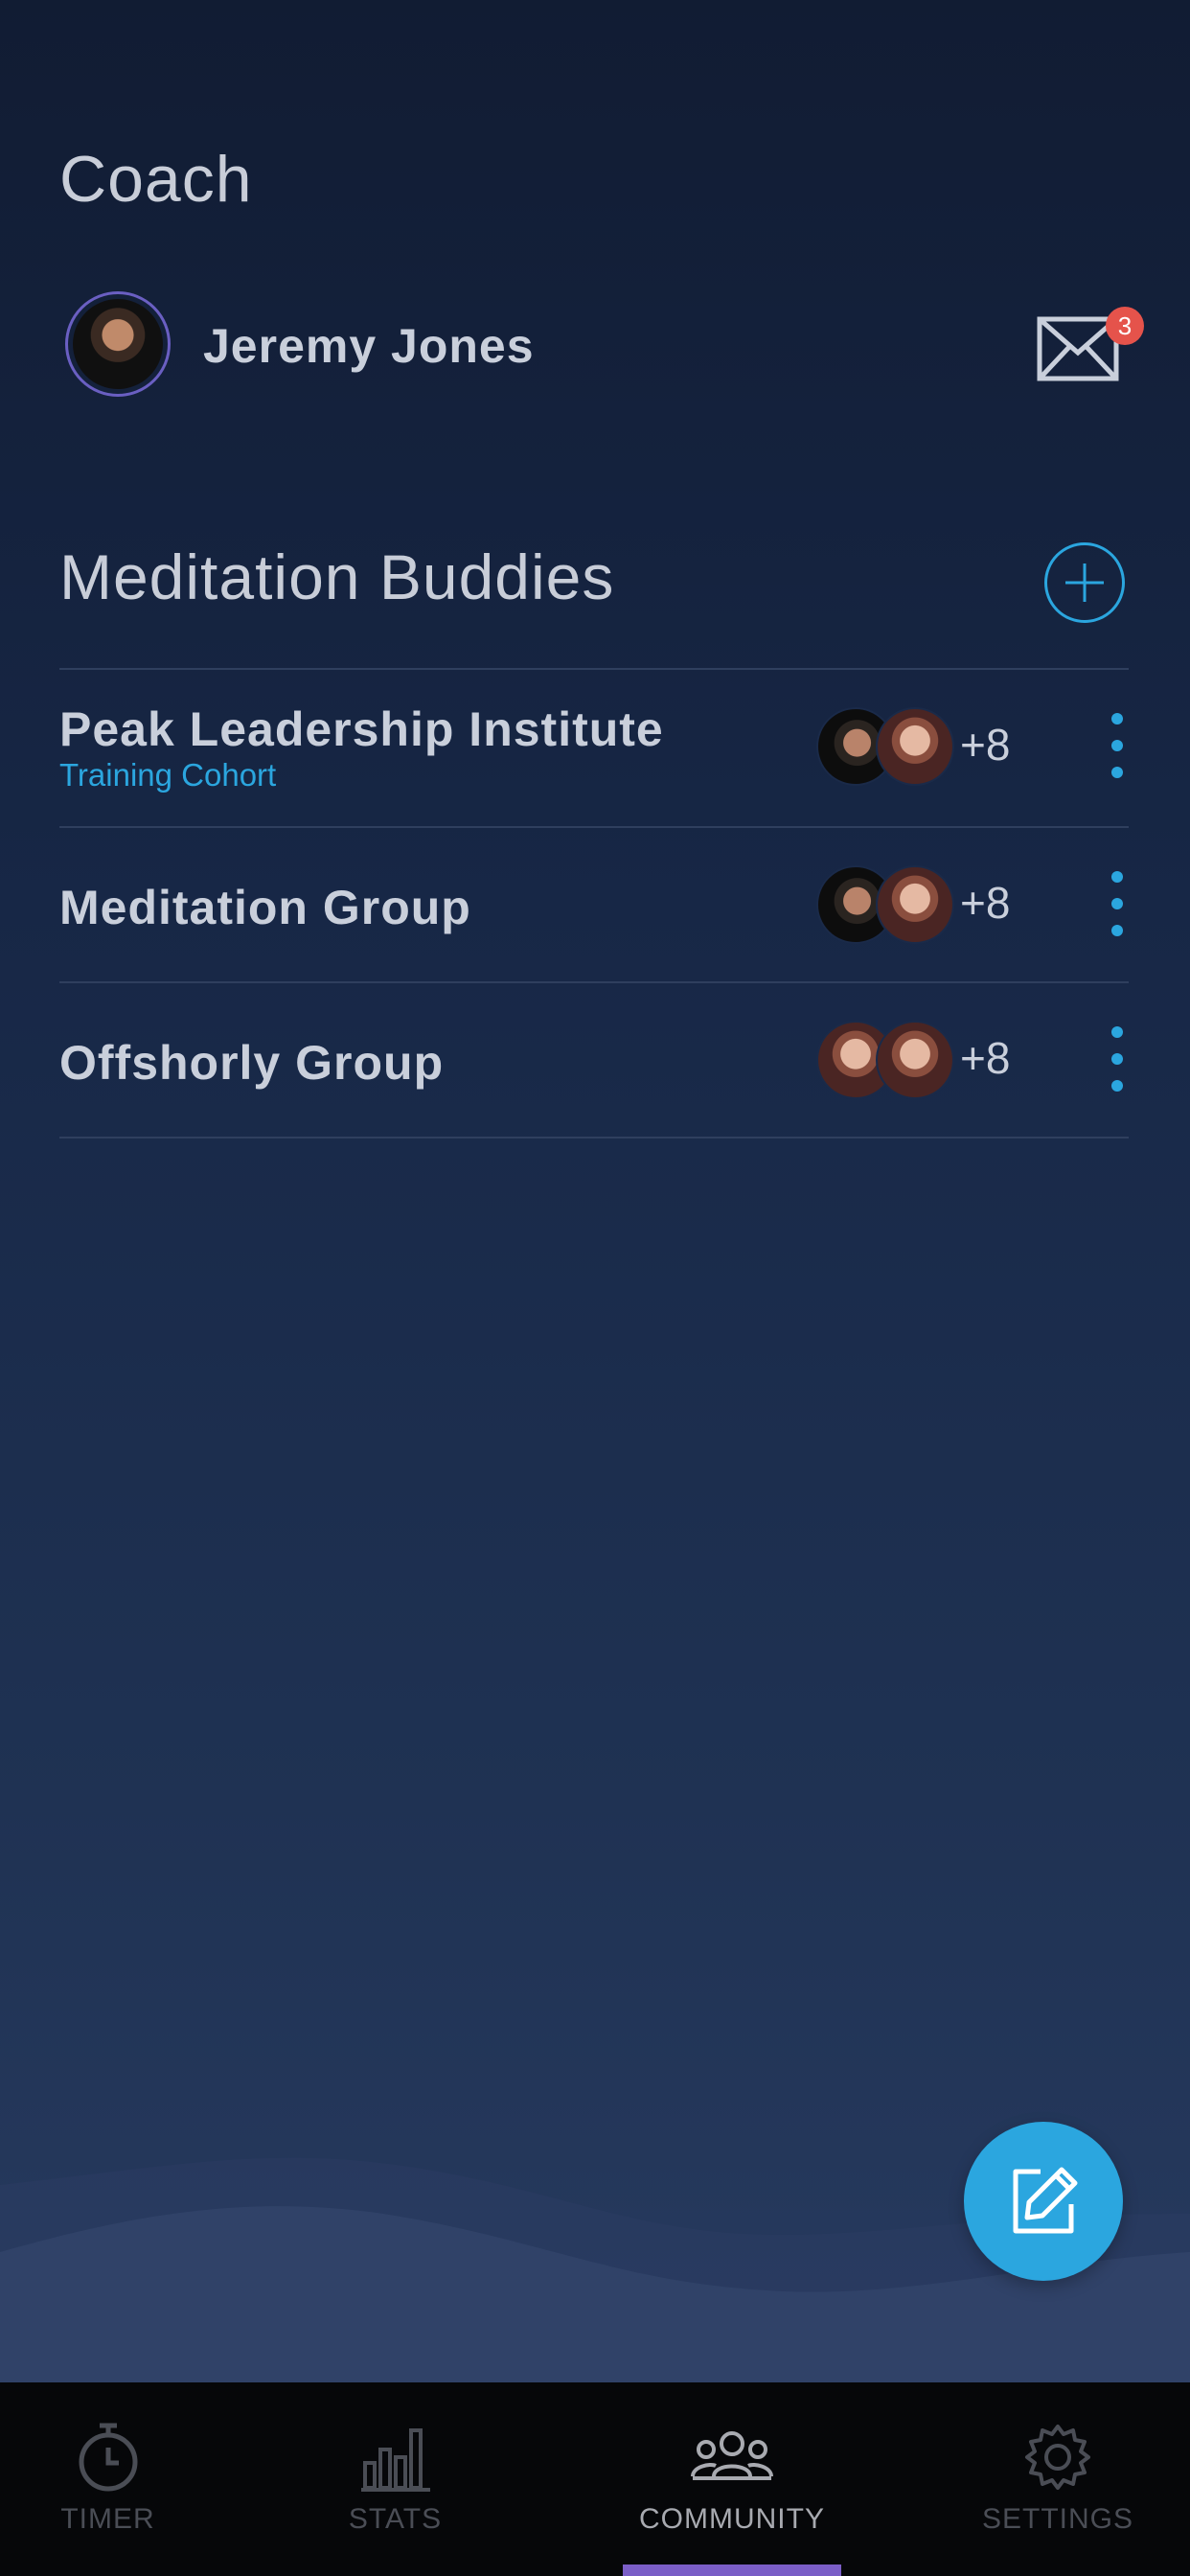  I want to click on group-subtitle: Training Cohort, so click(168, 775).